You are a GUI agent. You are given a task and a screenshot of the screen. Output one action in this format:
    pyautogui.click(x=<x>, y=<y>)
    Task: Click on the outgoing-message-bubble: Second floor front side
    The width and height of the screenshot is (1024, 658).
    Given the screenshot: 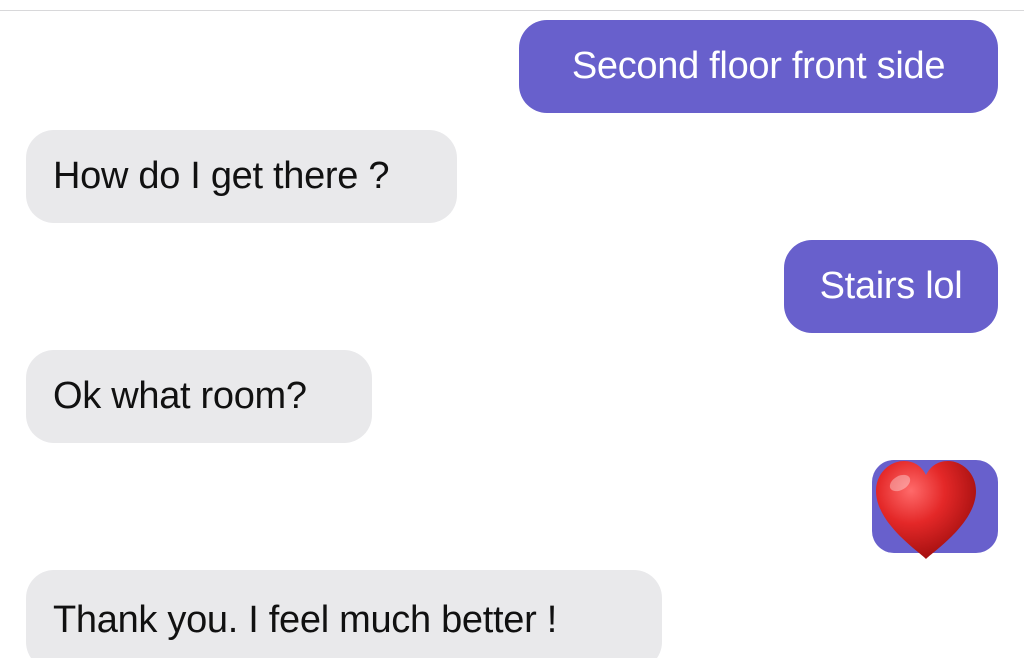 What is the action you would take?
    pyautogui.click(x=758, y=66)
    